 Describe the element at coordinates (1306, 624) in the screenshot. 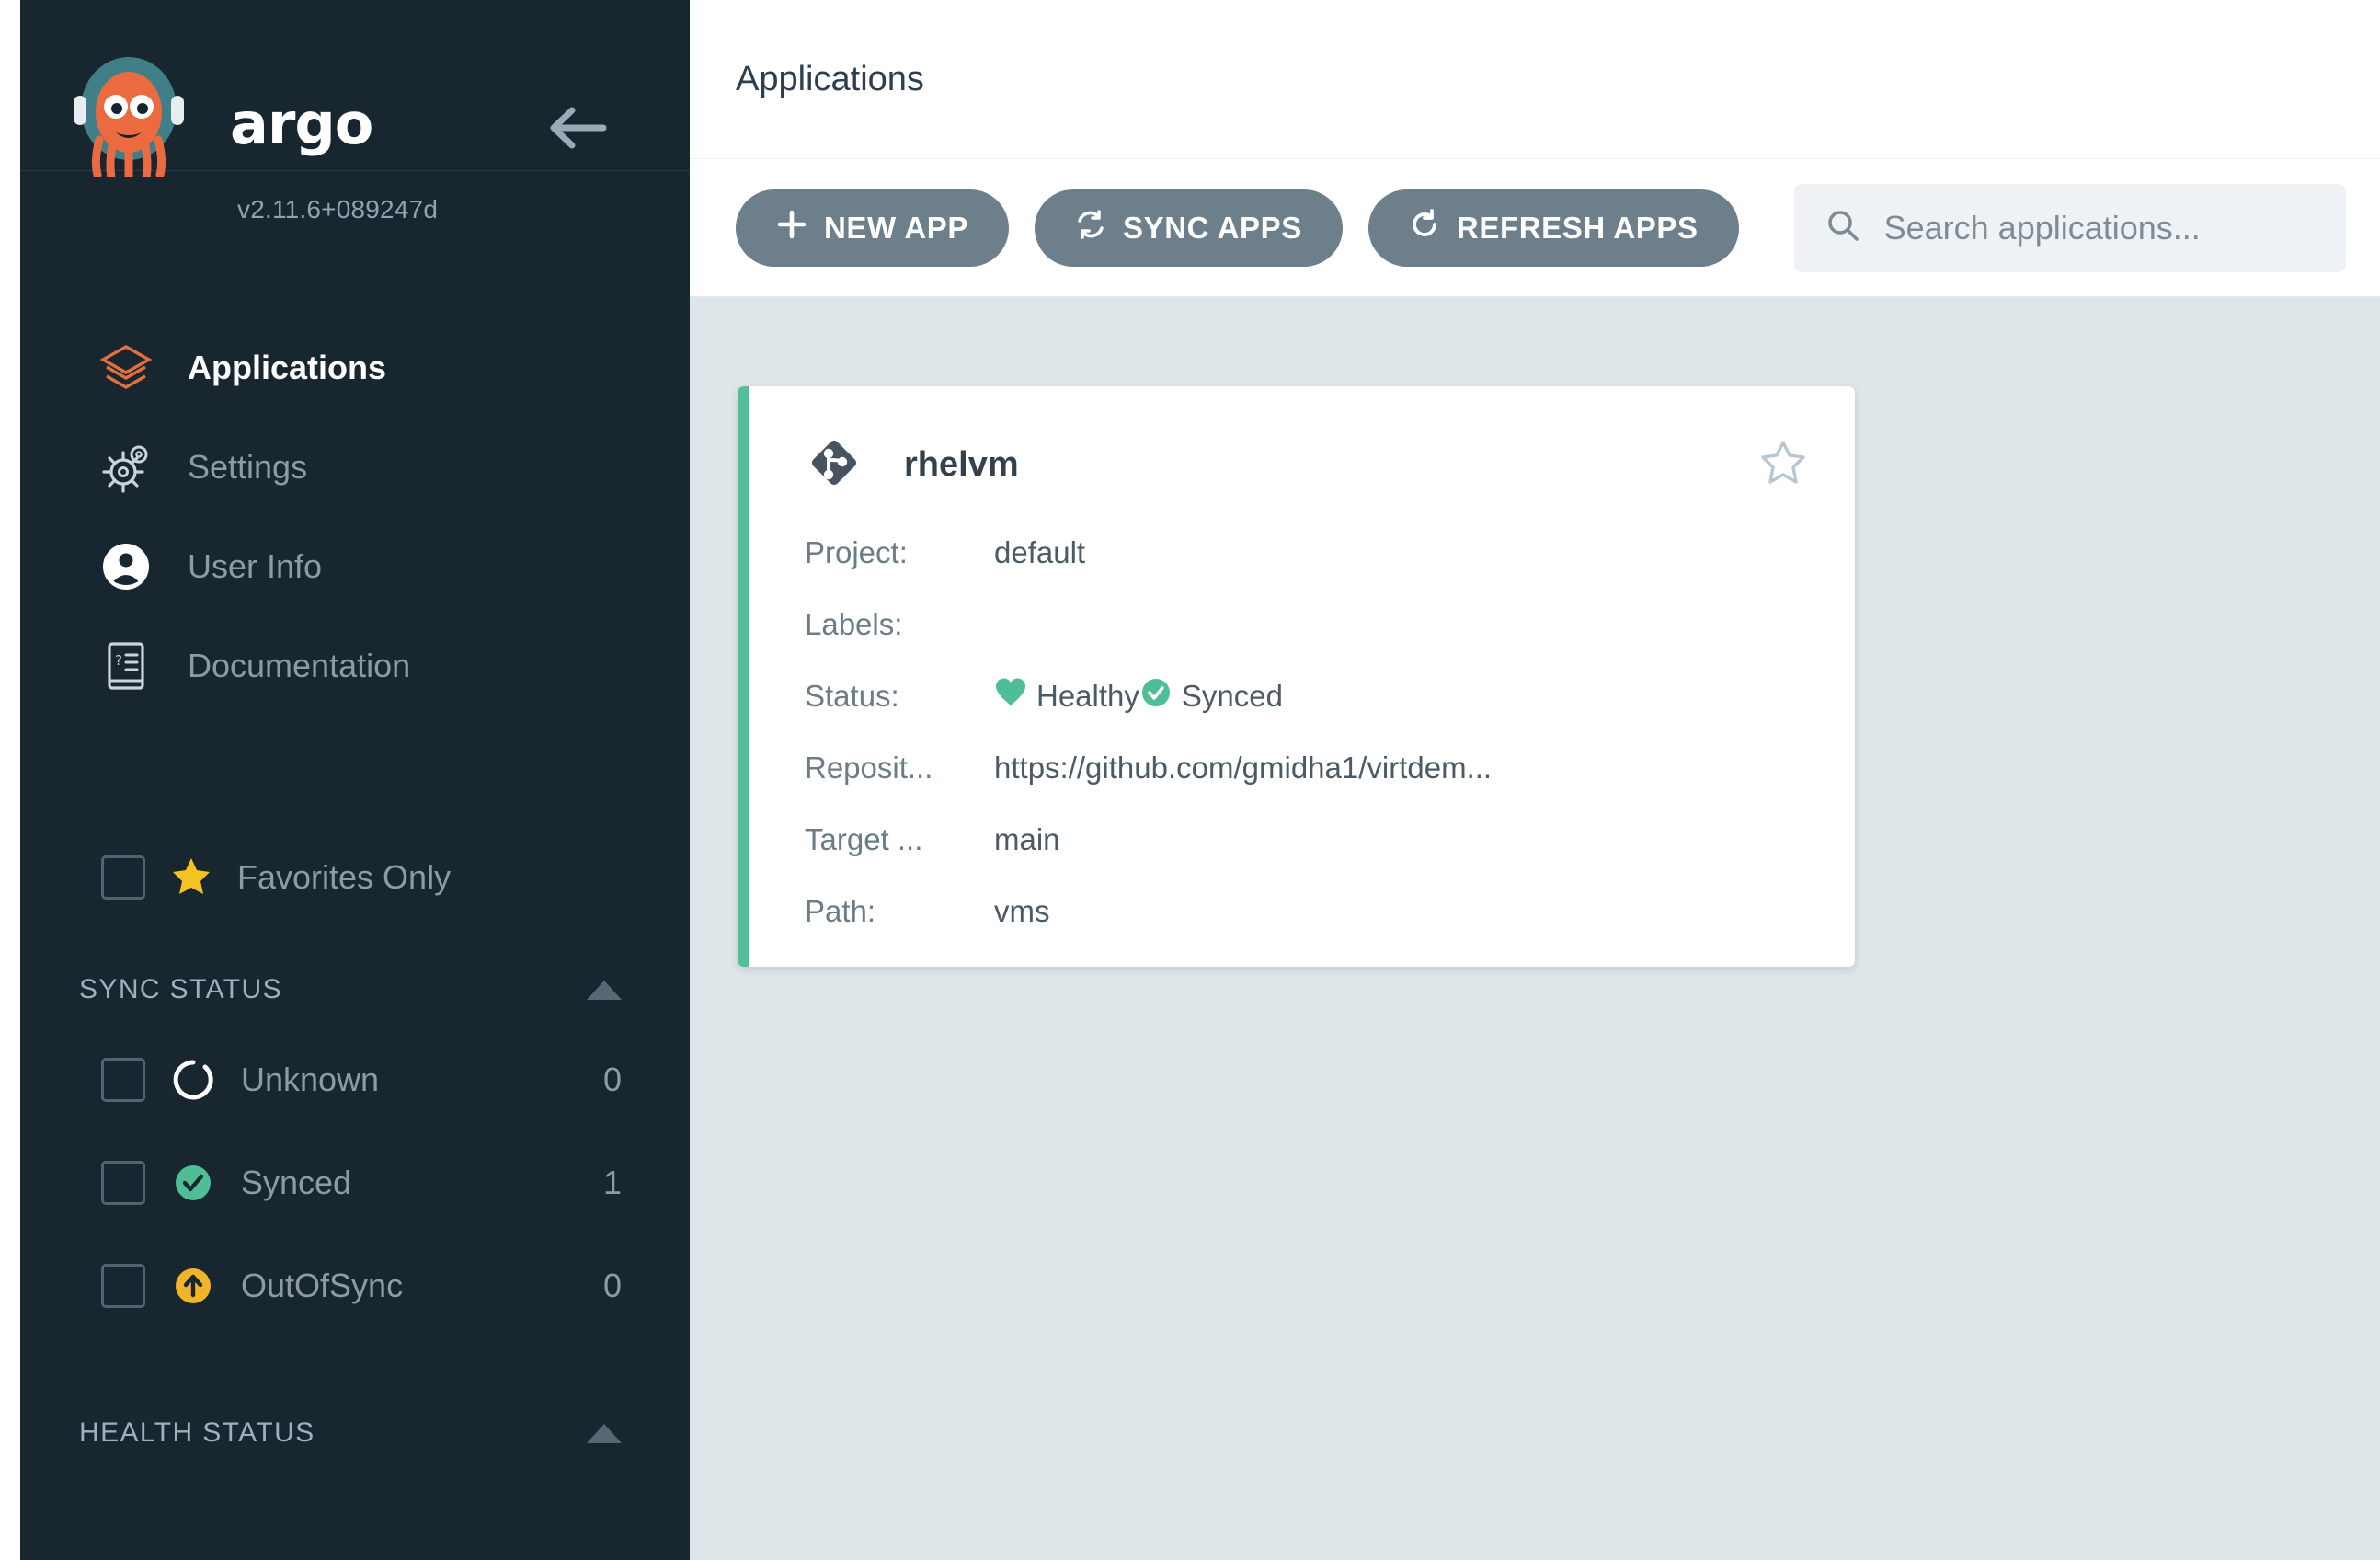

I see `detail-row-labels: Labels:` at that location.